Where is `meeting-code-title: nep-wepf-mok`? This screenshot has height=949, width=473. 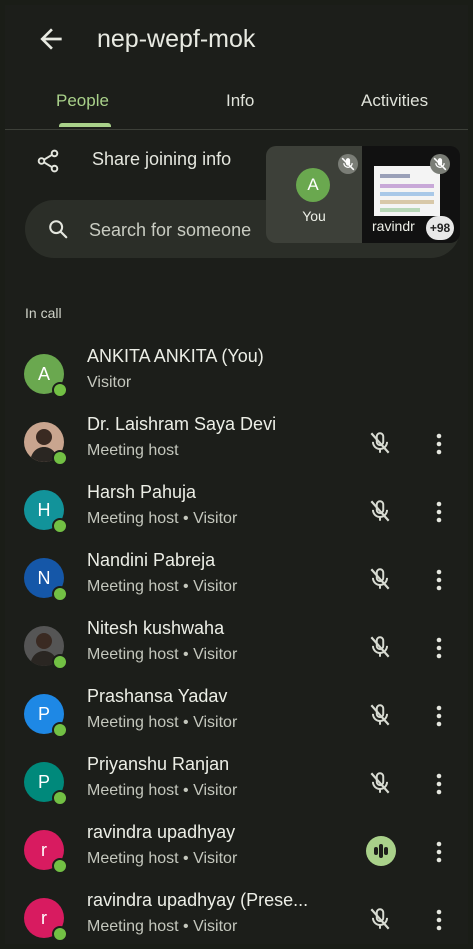
meeting-code-title: nep-wepf-mok is located at coordinates (176, 39).